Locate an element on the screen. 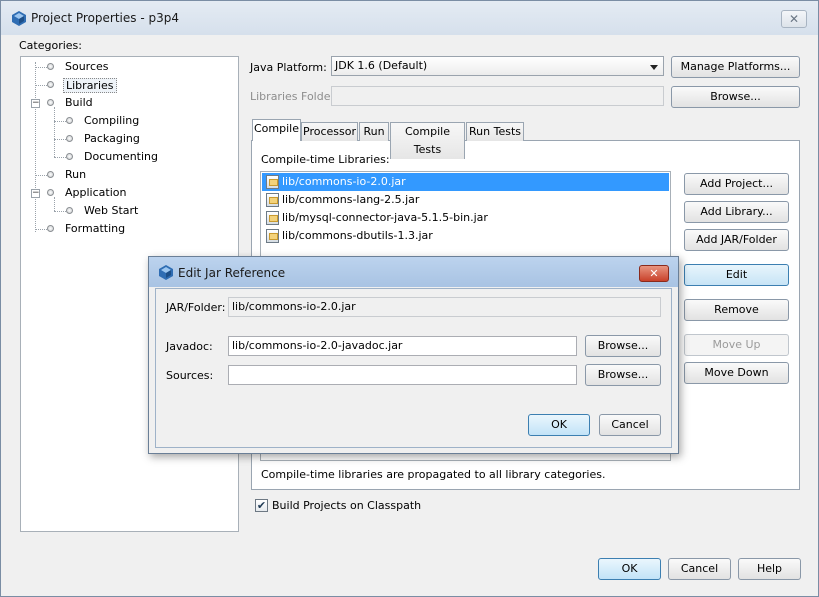  list-item: lib/mysql-connector-java-5.1.5-bin.jar is located at coordinates (465, 218).